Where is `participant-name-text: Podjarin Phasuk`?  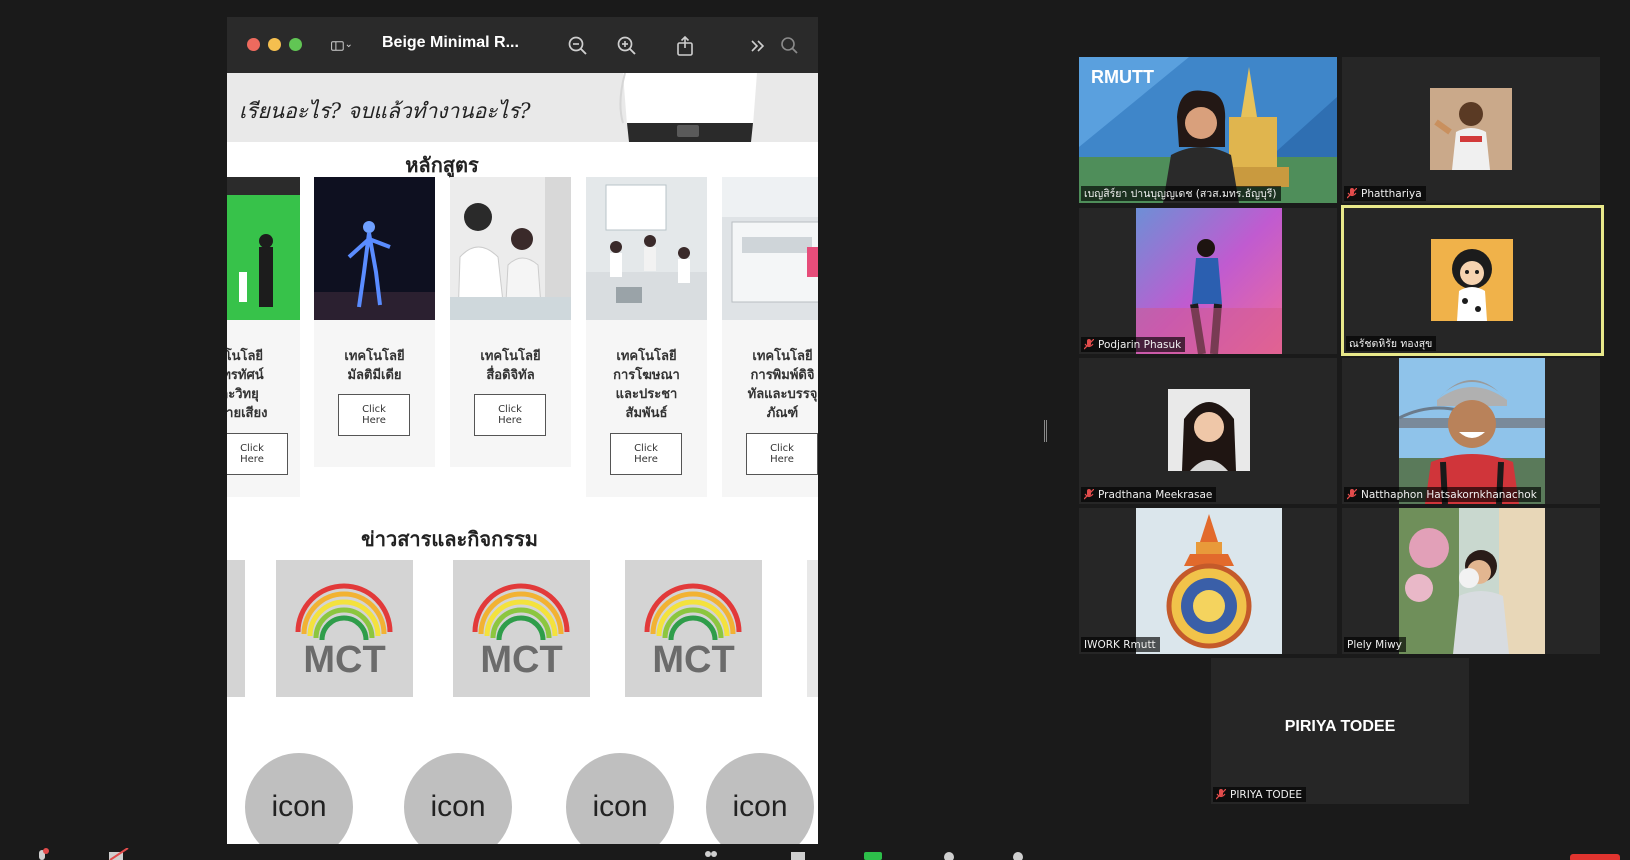 participant-name-text: Podjarin Phasuk is located at coordinates (1140, 344).